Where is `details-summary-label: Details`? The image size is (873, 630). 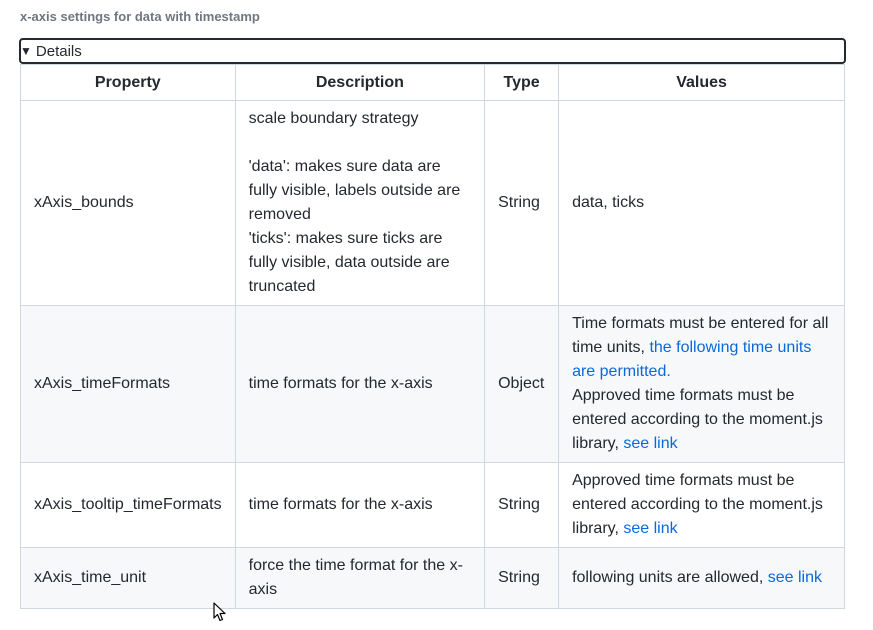
details-summary-label: Details is located at coordinates (58, 51).